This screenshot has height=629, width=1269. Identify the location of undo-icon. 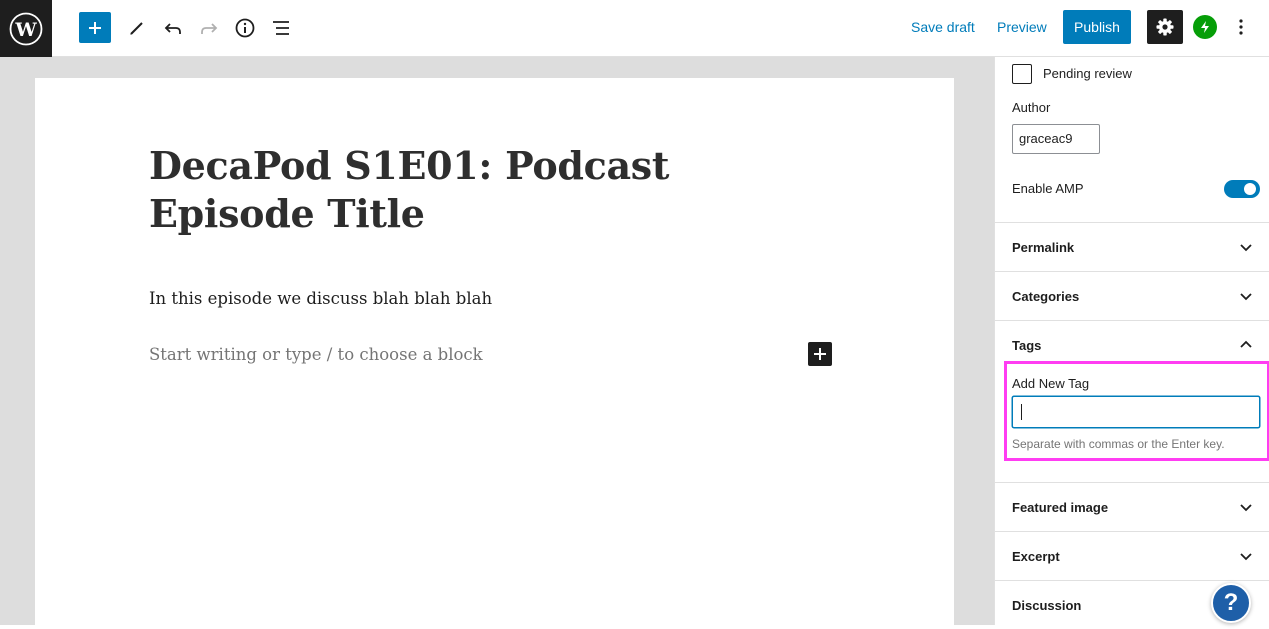
(172, 28).